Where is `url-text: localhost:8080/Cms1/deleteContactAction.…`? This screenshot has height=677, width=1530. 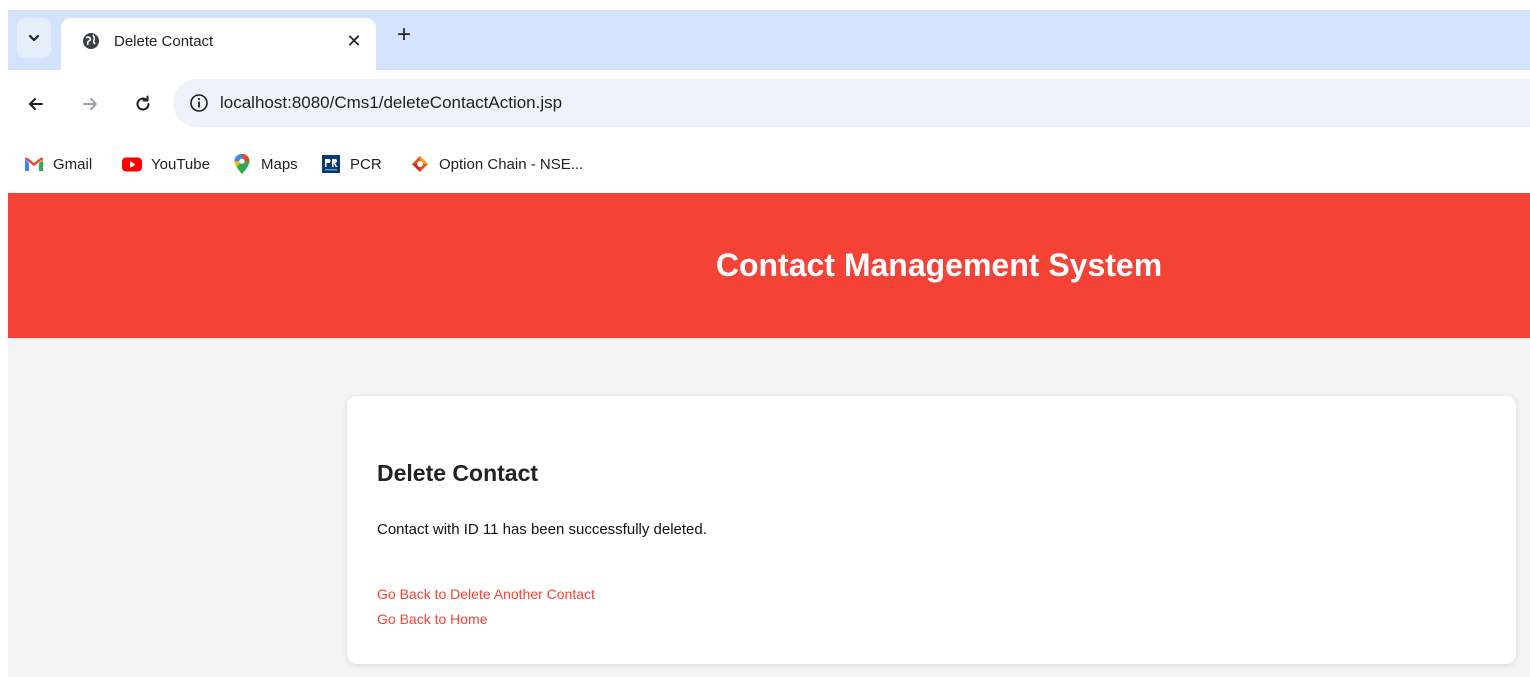 url-text: localhost:8080/Cms1/deleteContactAction.… is located at coordinates (391, 102).